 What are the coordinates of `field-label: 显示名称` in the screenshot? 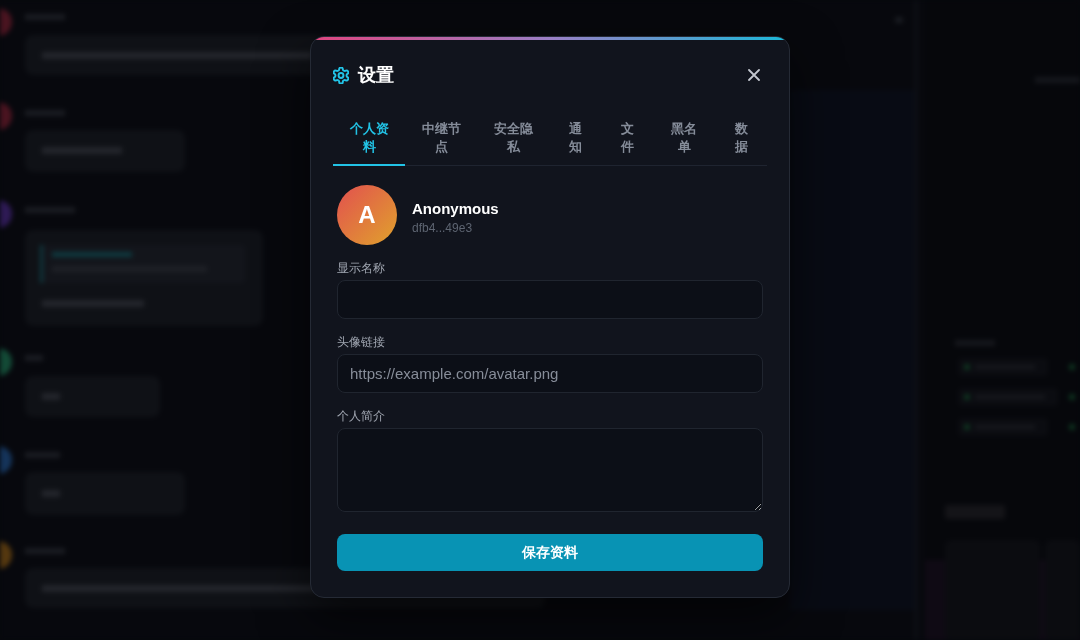 It's located at (361, 268).